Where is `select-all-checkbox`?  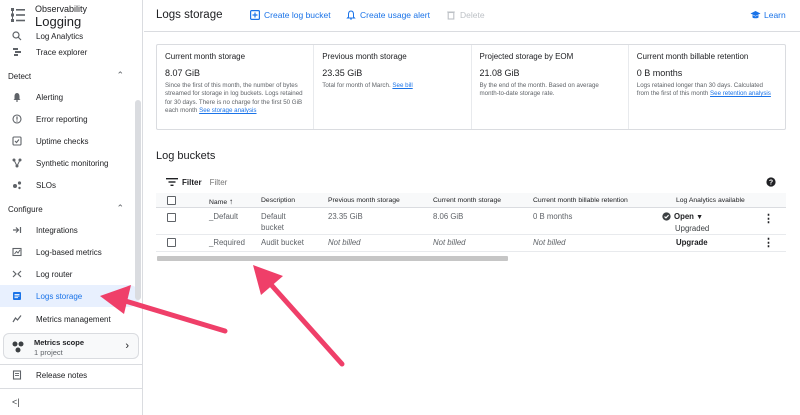
select-all-checkbox is located at coordinates (171, 200).